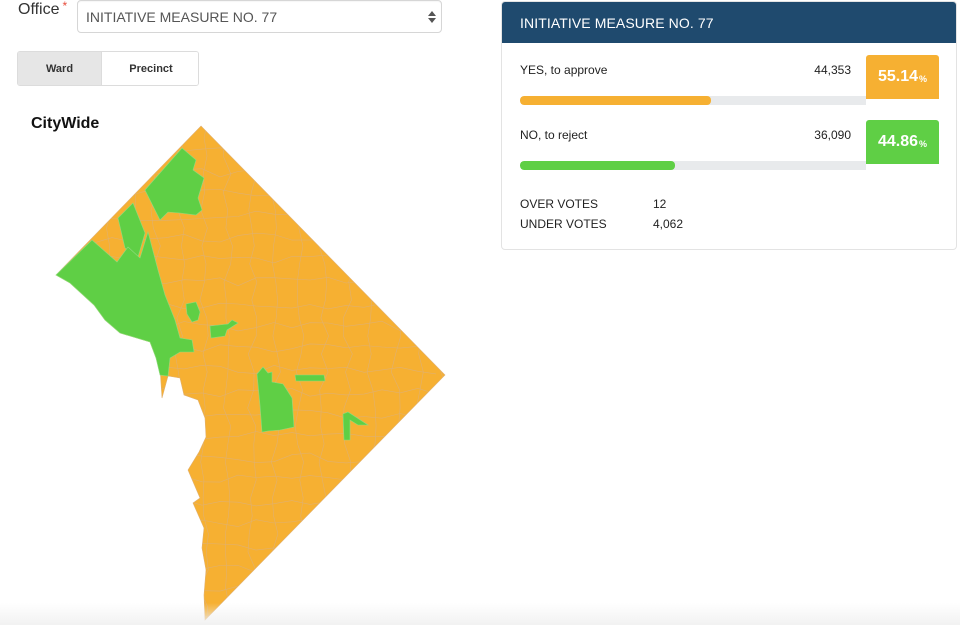  Describe the element at coordinates (832, 135) in the screenshot. I see `choice-votes: 36,090` at that location.